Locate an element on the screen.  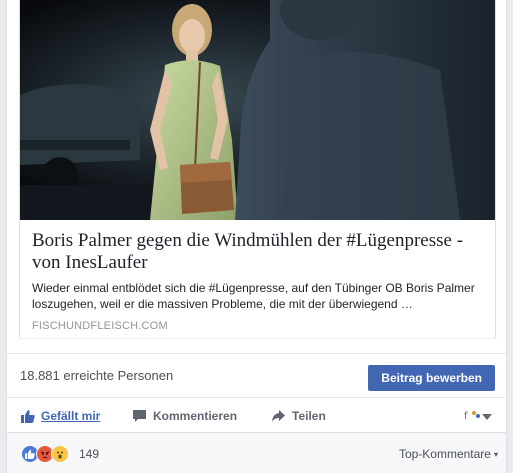
comment-sort-label: Top-Kommentare is located at coordinates (444, 454).